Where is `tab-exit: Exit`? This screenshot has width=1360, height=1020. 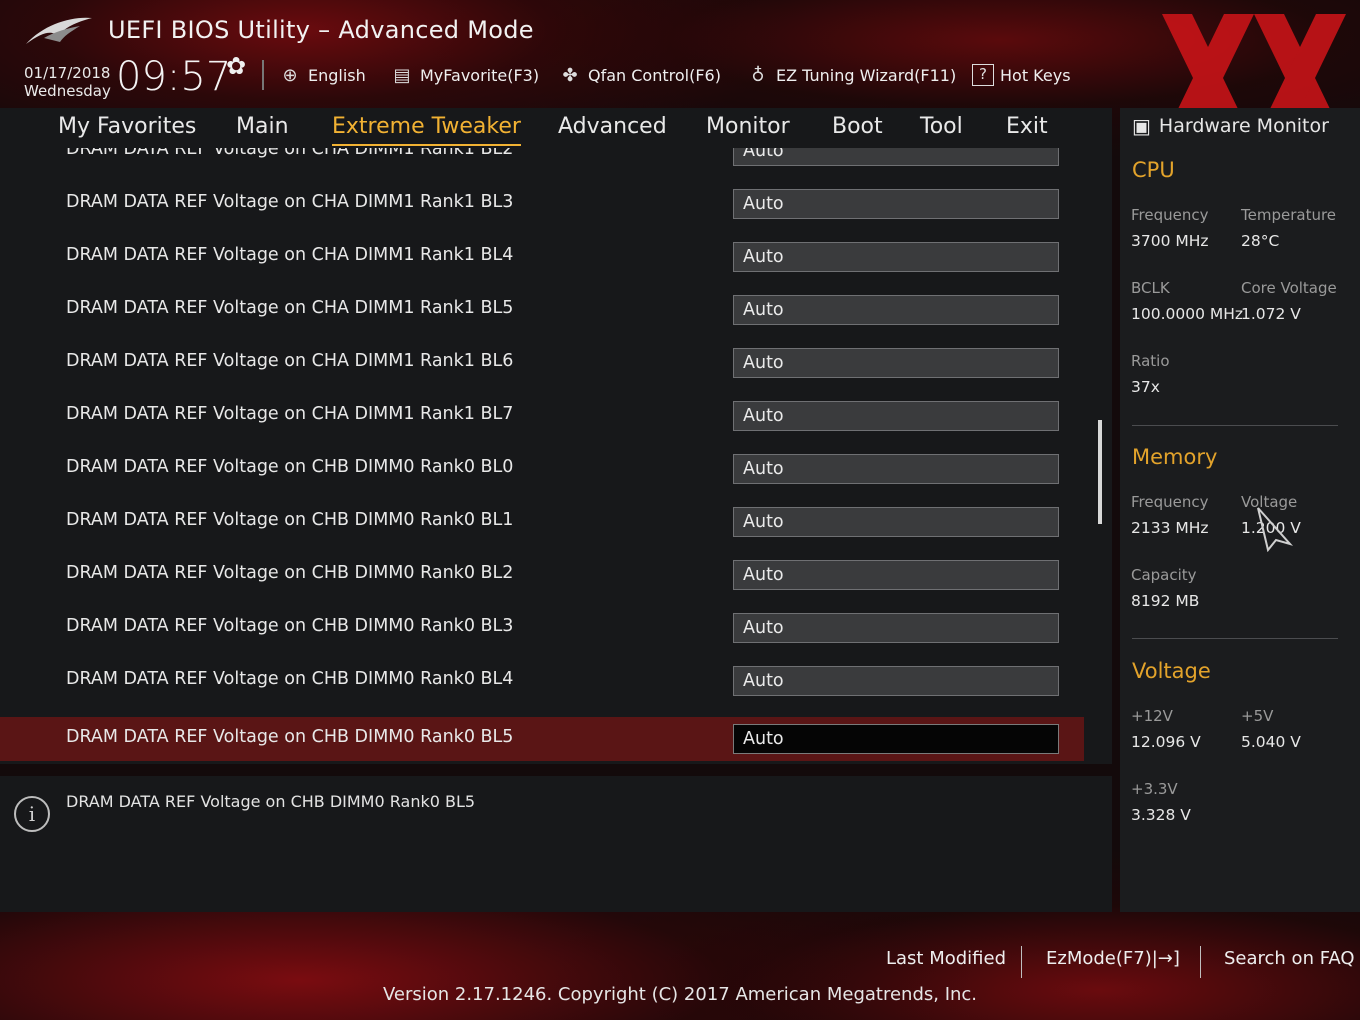 tab-exit: Exit is located at coordinates (1027, 129).